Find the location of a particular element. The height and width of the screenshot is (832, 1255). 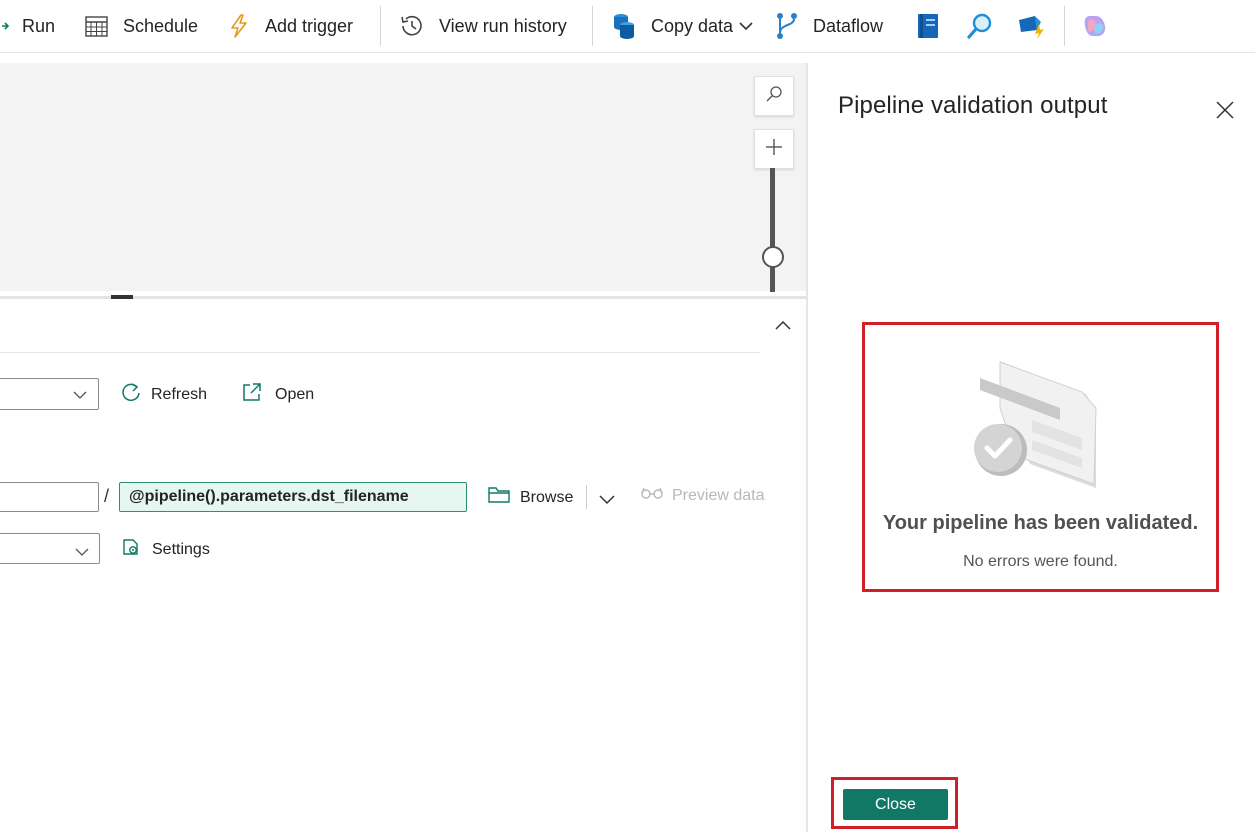

refresh-button: Refresh is located at coordinates (164, 395).